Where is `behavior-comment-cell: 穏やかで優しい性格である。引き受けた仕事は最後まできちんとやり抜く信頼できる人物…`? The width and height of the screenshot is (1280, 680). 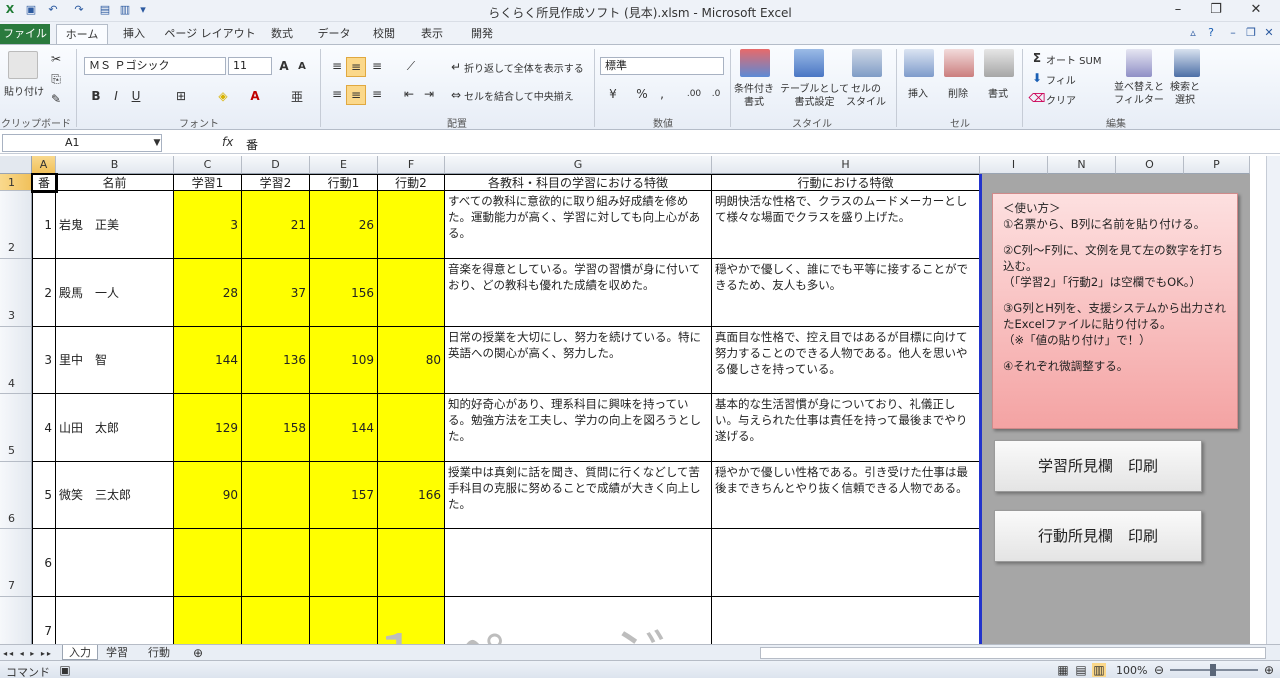
behavior-comment-cell: 穏やかで優しい性格である。引き受けた仕事は最後まできちんとやり抜く信頼できる人物… is located at coordinates (846, 495).